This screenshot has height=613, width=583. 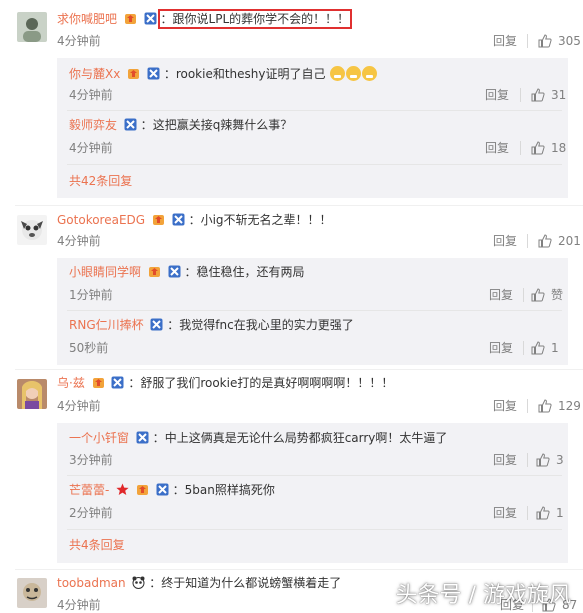 What do you see at coordinates (105, 272) in the screenshot?
I see `username: 小眼睛同学啊` at bounding box center [105, 272].